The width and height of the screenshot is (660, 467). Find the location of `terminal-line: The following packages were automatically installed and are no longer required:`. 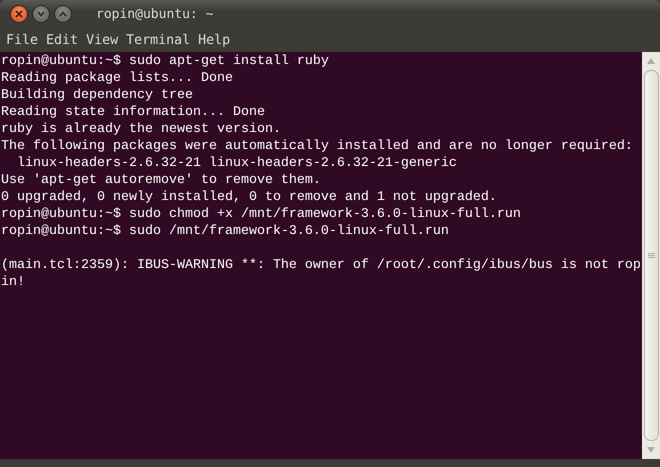

terminal-line: The following packages were automatically installed and are no longer required: is located at coordinates (317, 146).